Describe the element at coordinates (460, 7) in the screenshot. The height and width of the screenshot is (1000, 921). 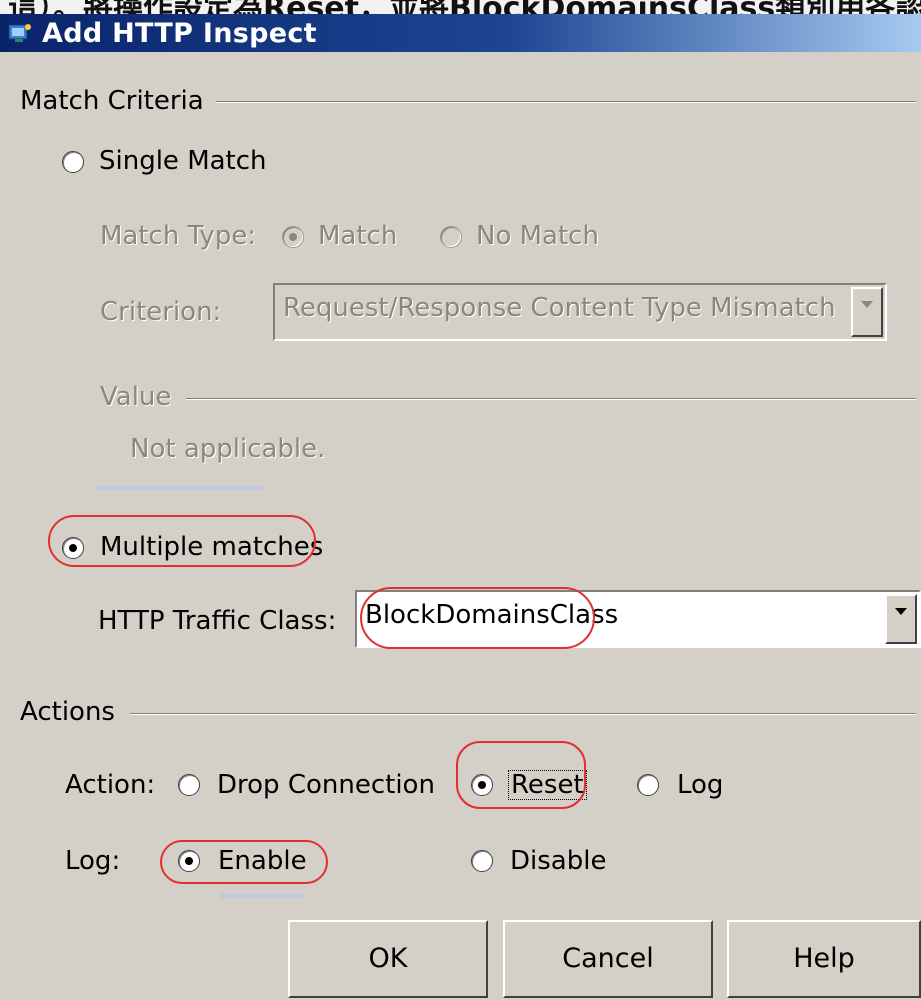
I see `cropped-caption-text: 這）。將操作設定為Reset，並將BlockDomainsClass類別用各認` at that location.